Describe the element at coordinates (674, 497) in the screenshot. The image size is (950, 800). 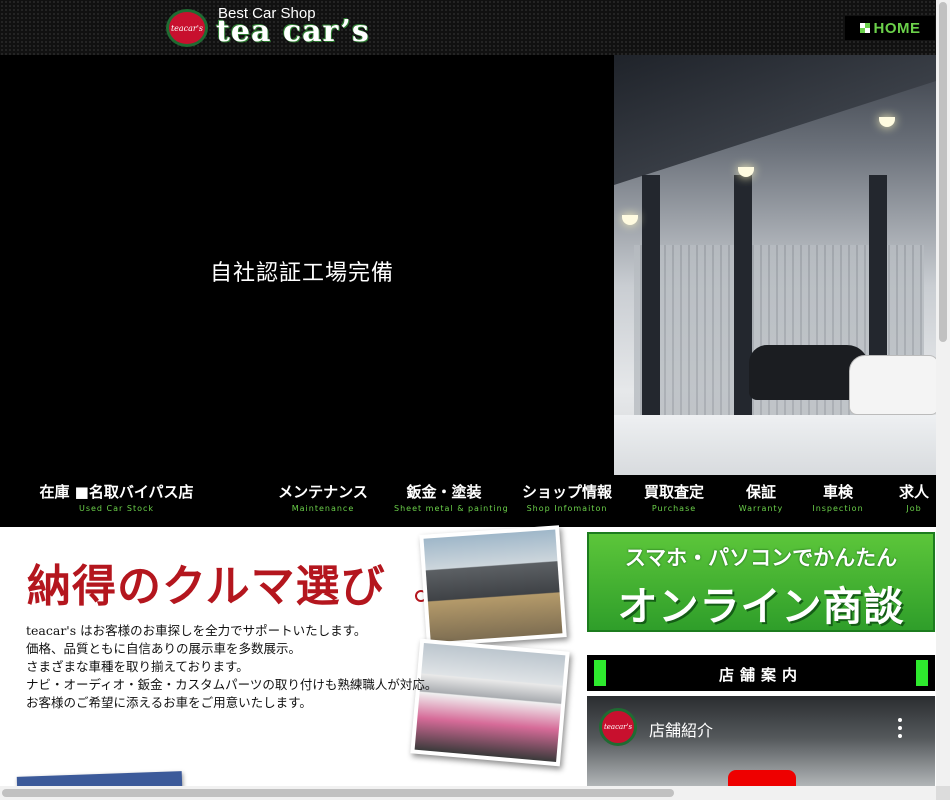
I see `nav-item-purchase: 買取査定 Purchase` at that location.